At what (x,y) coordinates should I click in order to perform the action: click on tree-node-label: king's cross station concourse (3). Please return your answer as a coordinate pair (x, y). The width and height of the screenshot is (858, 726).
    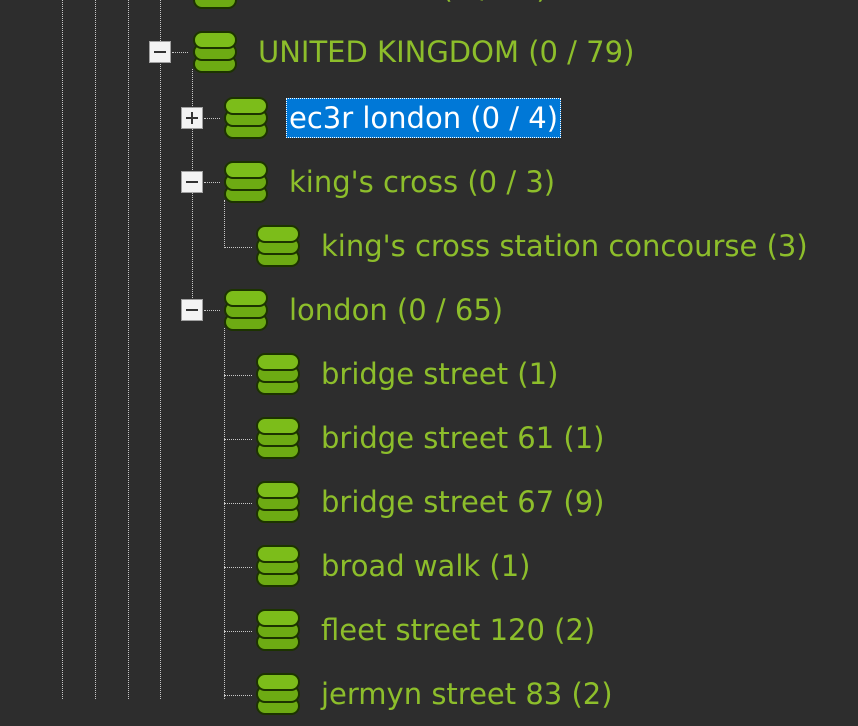
    Looking at the image, I should click on (564, 246).